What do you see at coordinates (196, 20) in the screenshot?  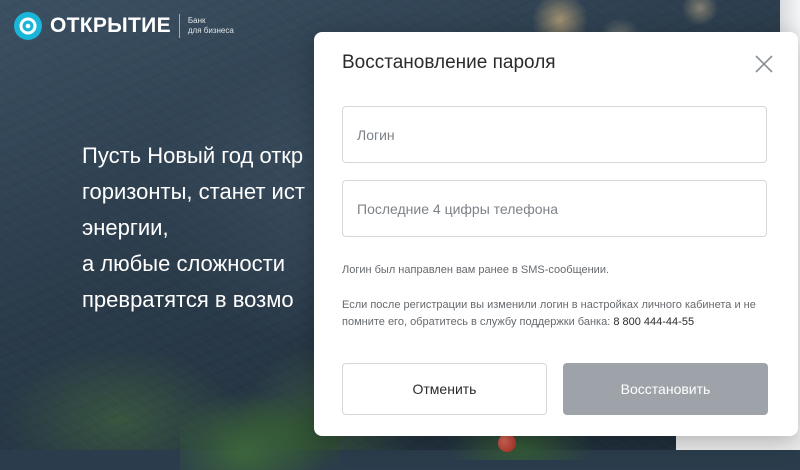 I see `brand-subtitle-line1: Банк` at bounding box center [196, 20].